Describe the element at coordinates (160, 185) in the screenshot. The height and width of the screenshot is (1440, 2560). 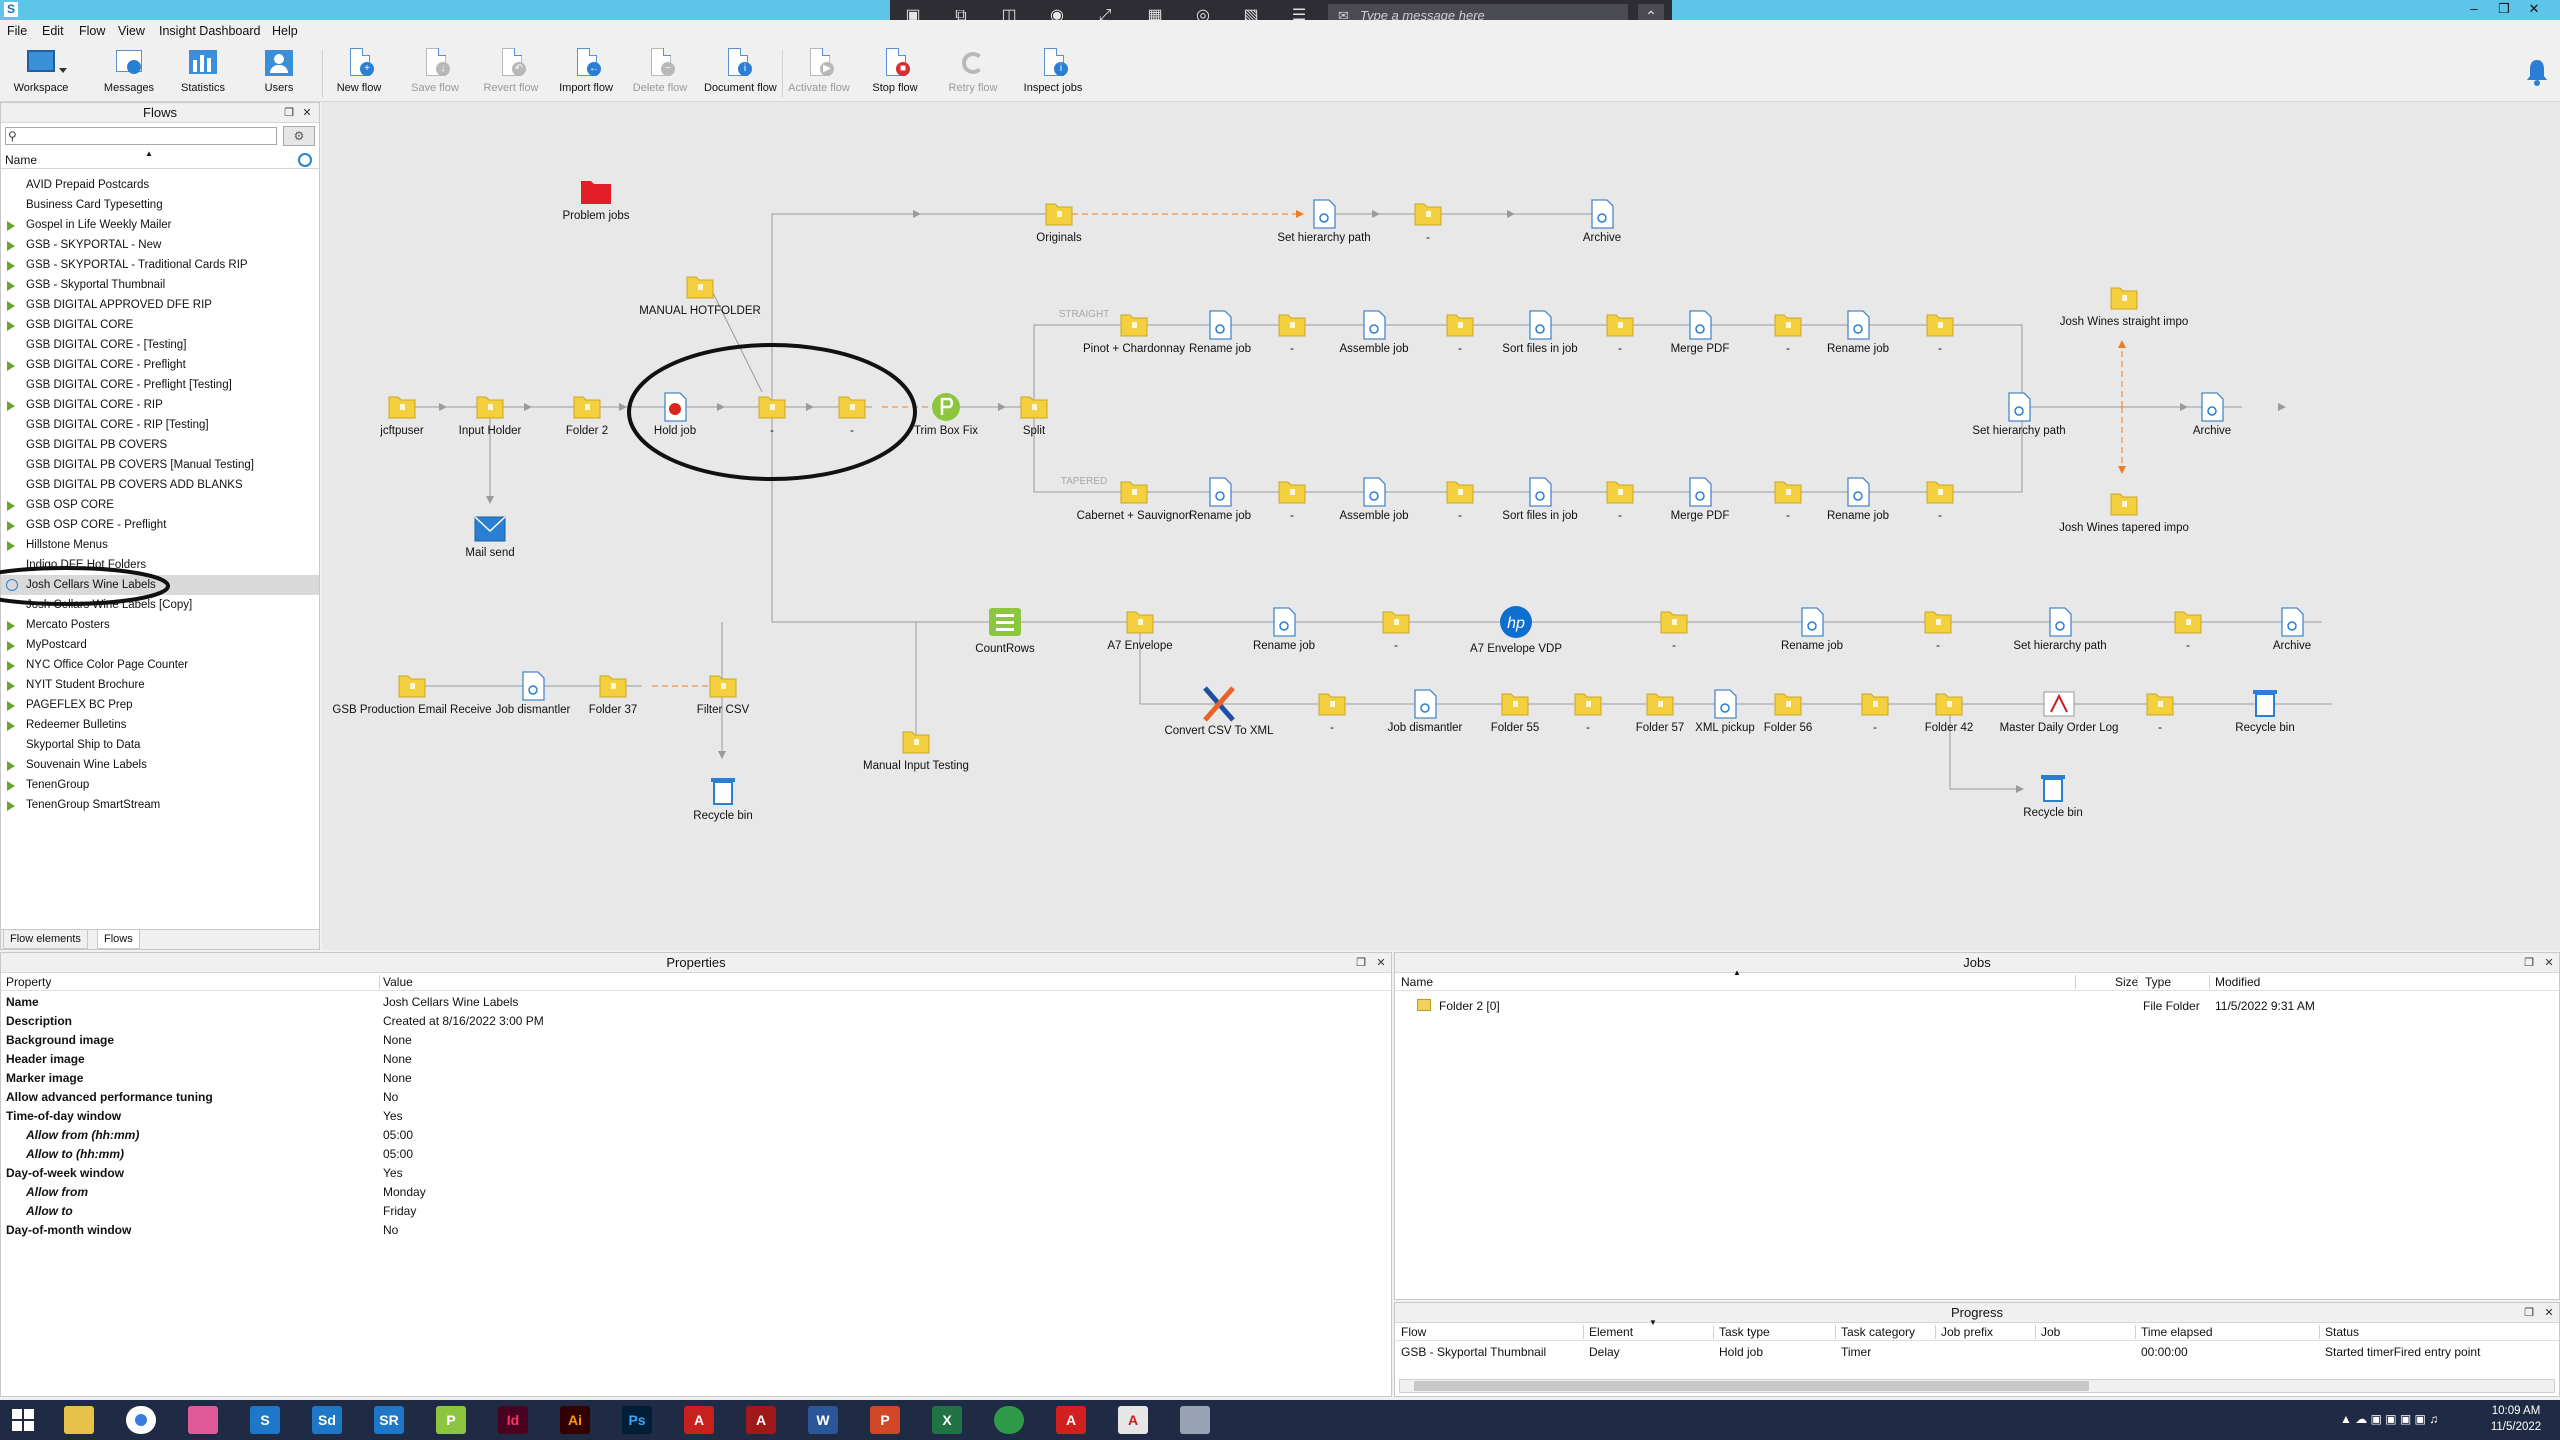
I see `flow-list-item: AVID Prepaid Postcards` at that location.